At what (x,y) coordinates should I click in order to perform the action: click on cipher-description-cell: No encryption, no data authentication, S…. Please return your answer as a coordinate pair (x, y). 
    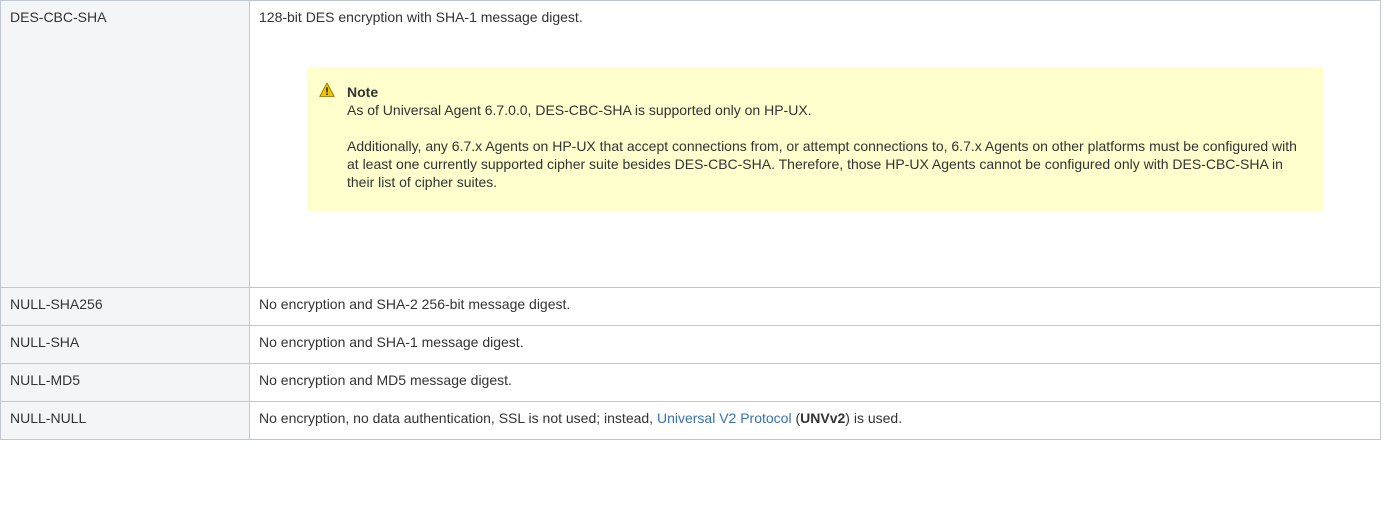
    Looking at the image, I should click on (815, 420).